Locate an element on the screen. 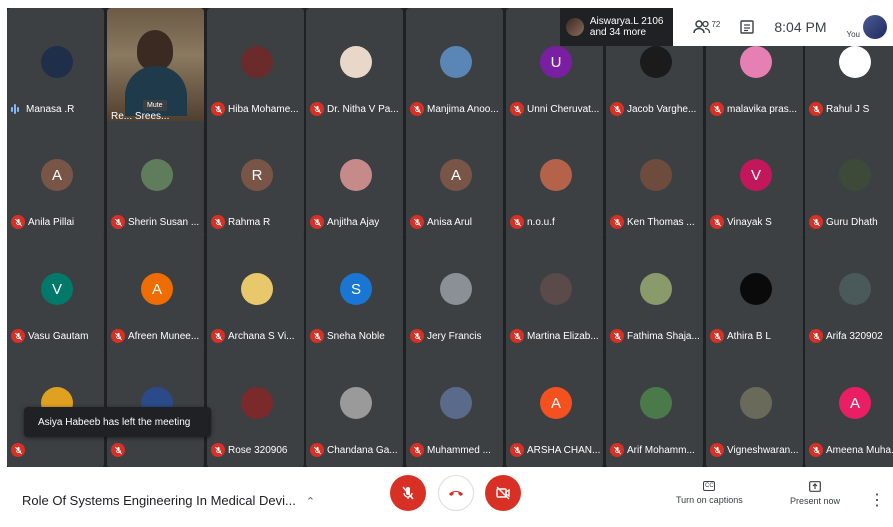 The image size is (893, 527). chevron-up-icon: ⌃ is located at coordinates (310, 502).